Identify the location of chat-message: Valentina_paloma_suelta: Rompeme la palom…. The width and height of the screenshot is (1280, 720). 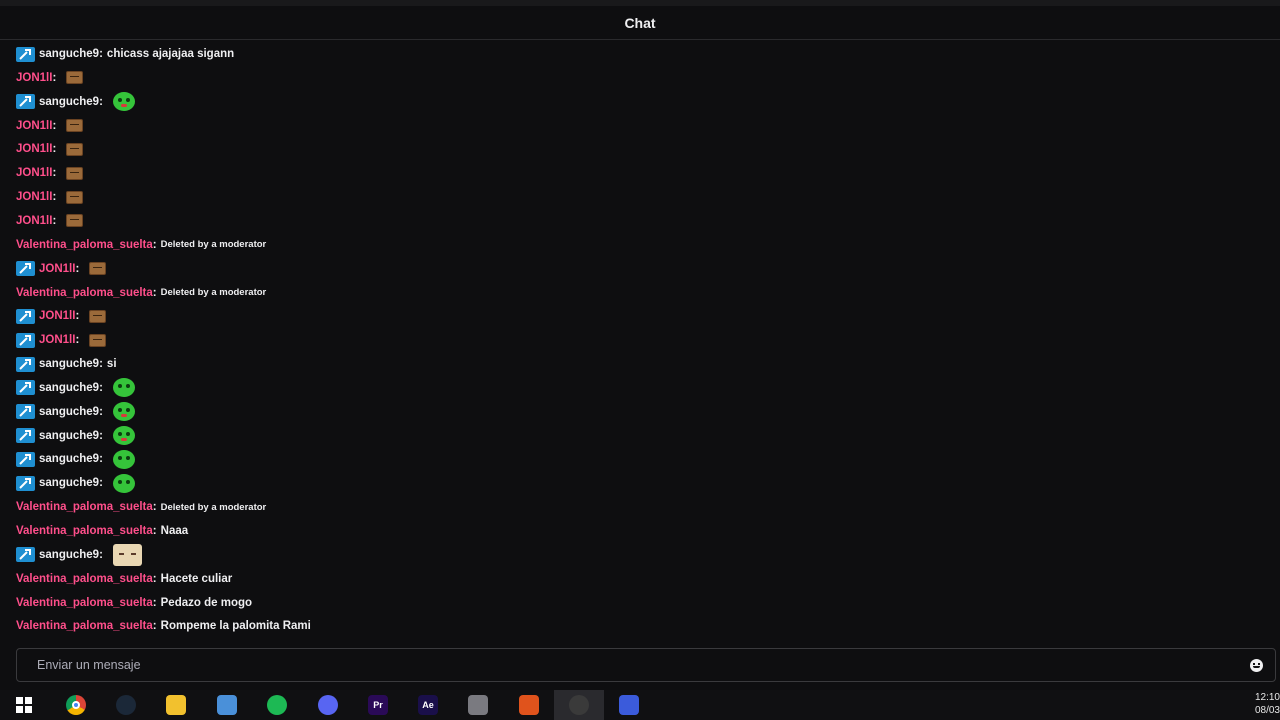
(163, 626).